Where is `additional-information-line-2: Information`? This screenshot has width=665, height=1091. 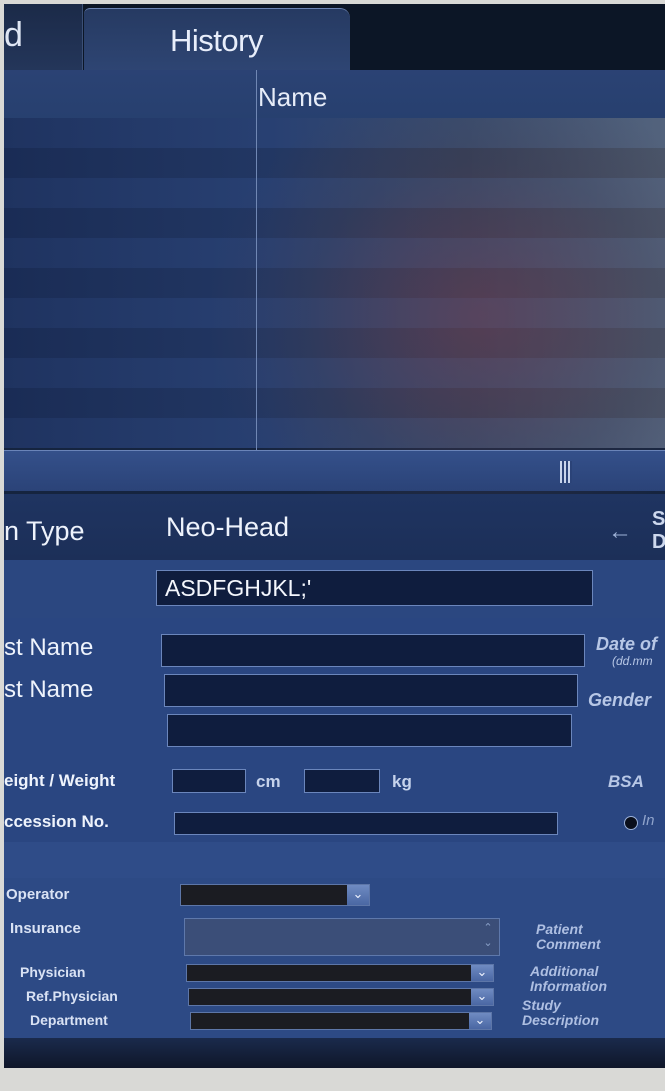
additional-information-line-2: Information is located at coordinates (568, 986).